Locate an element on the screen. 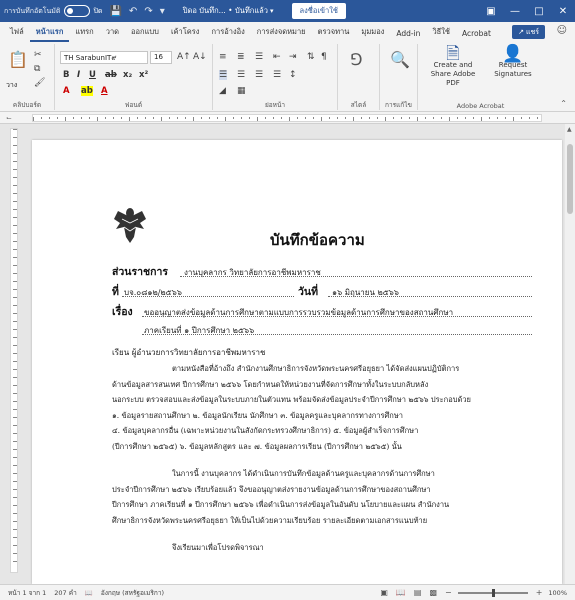  zoom-level: 100% is located at coordinates (557, 593).